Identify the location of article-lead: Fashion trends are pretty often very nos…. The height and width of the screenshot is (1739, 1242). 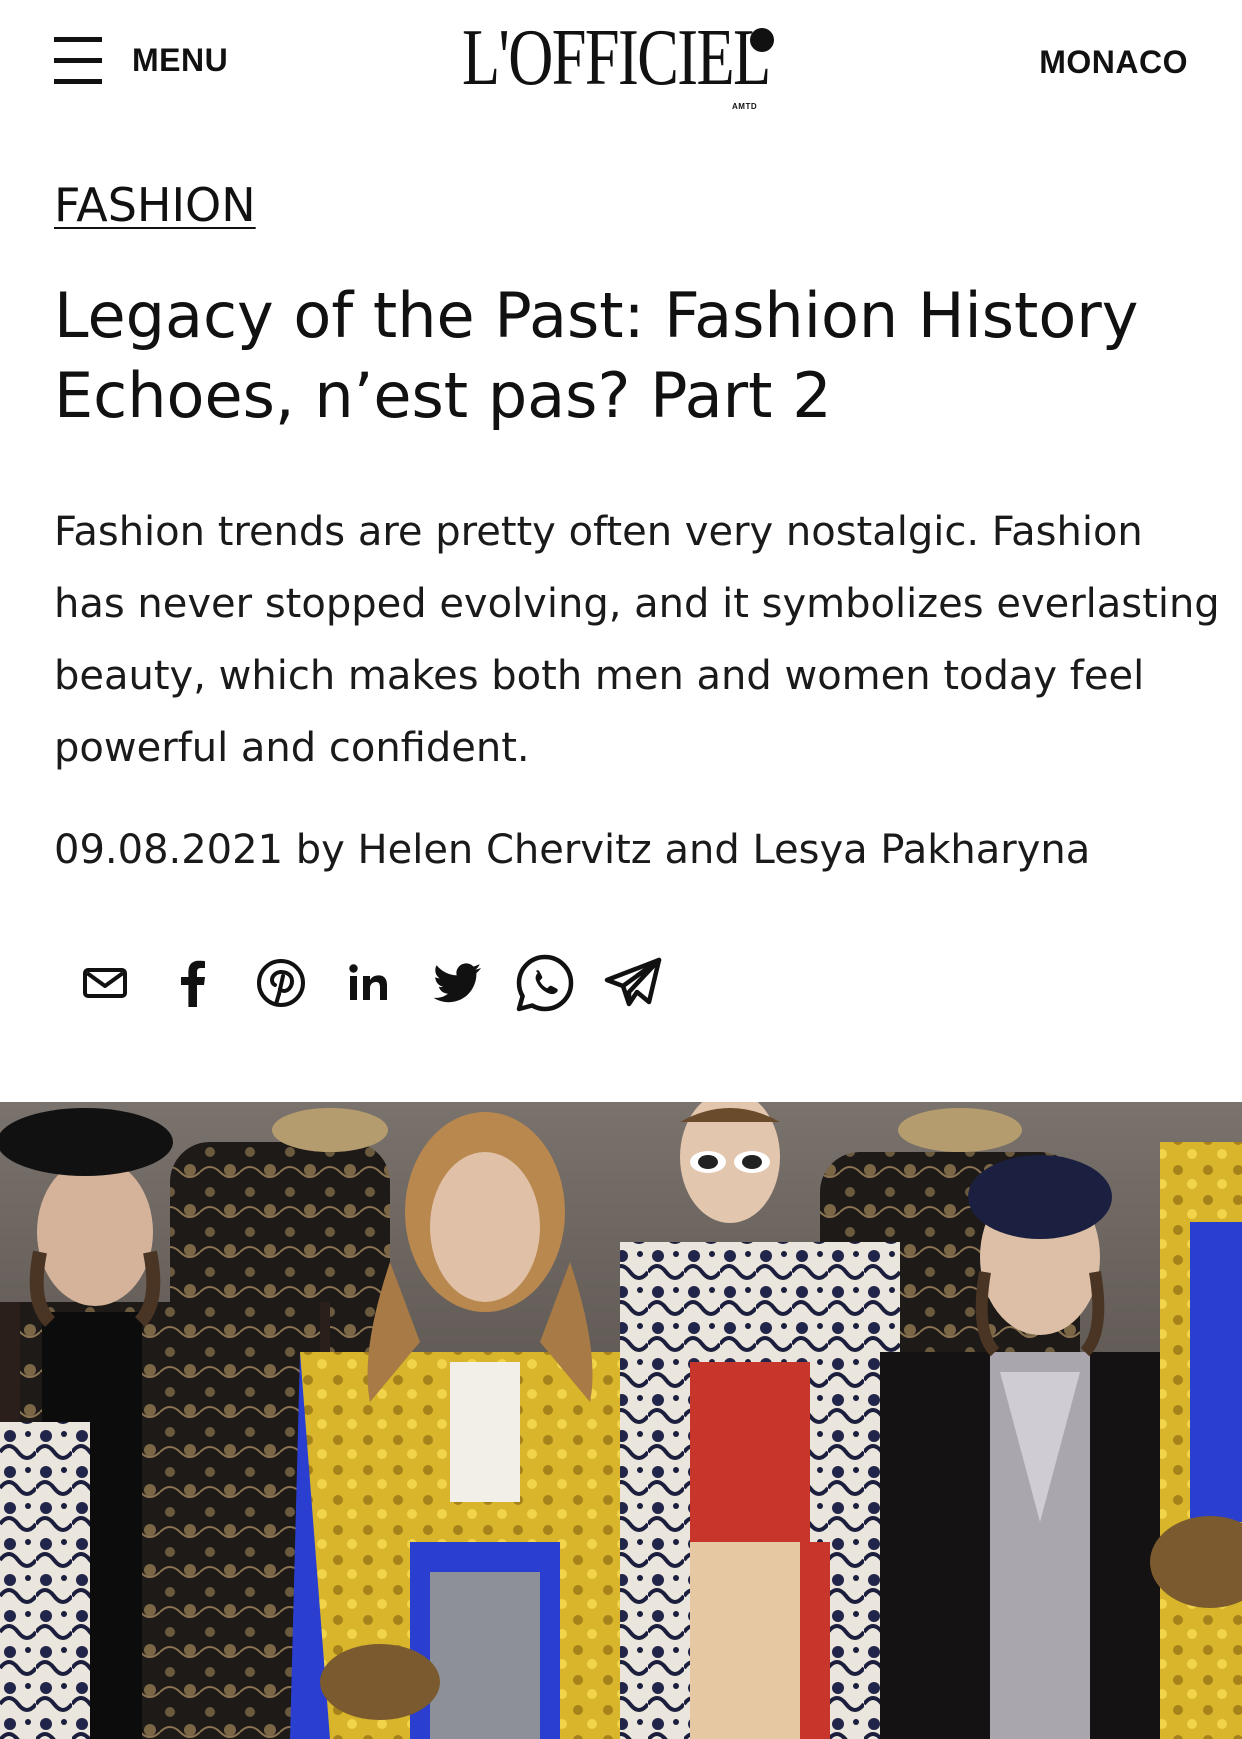
(637, 640).